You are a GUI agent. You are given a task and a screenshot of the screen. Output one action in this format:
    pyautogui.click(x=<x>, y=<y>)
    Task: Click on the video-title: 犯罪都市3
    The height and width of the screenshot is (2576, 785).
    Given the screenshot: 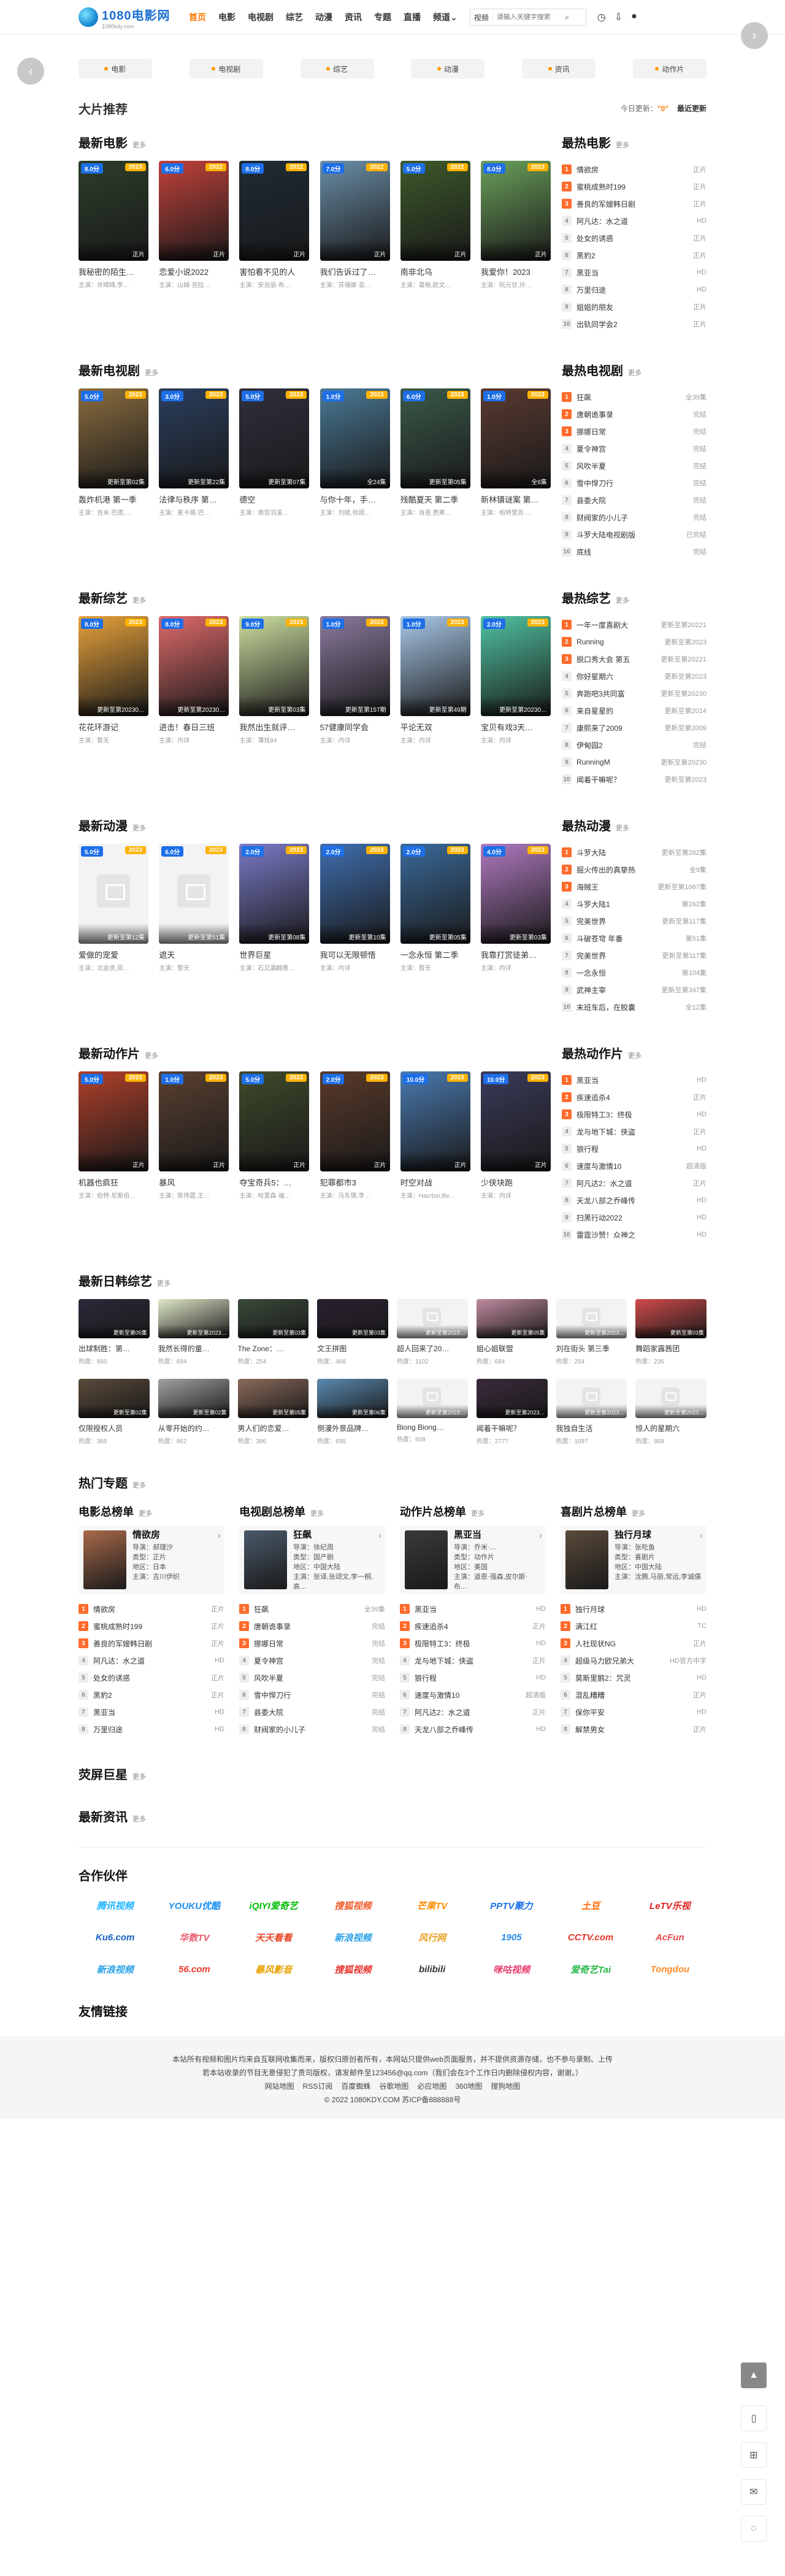 What is the action you would take?
    pyautogui.click(x=355, y=1182)
    